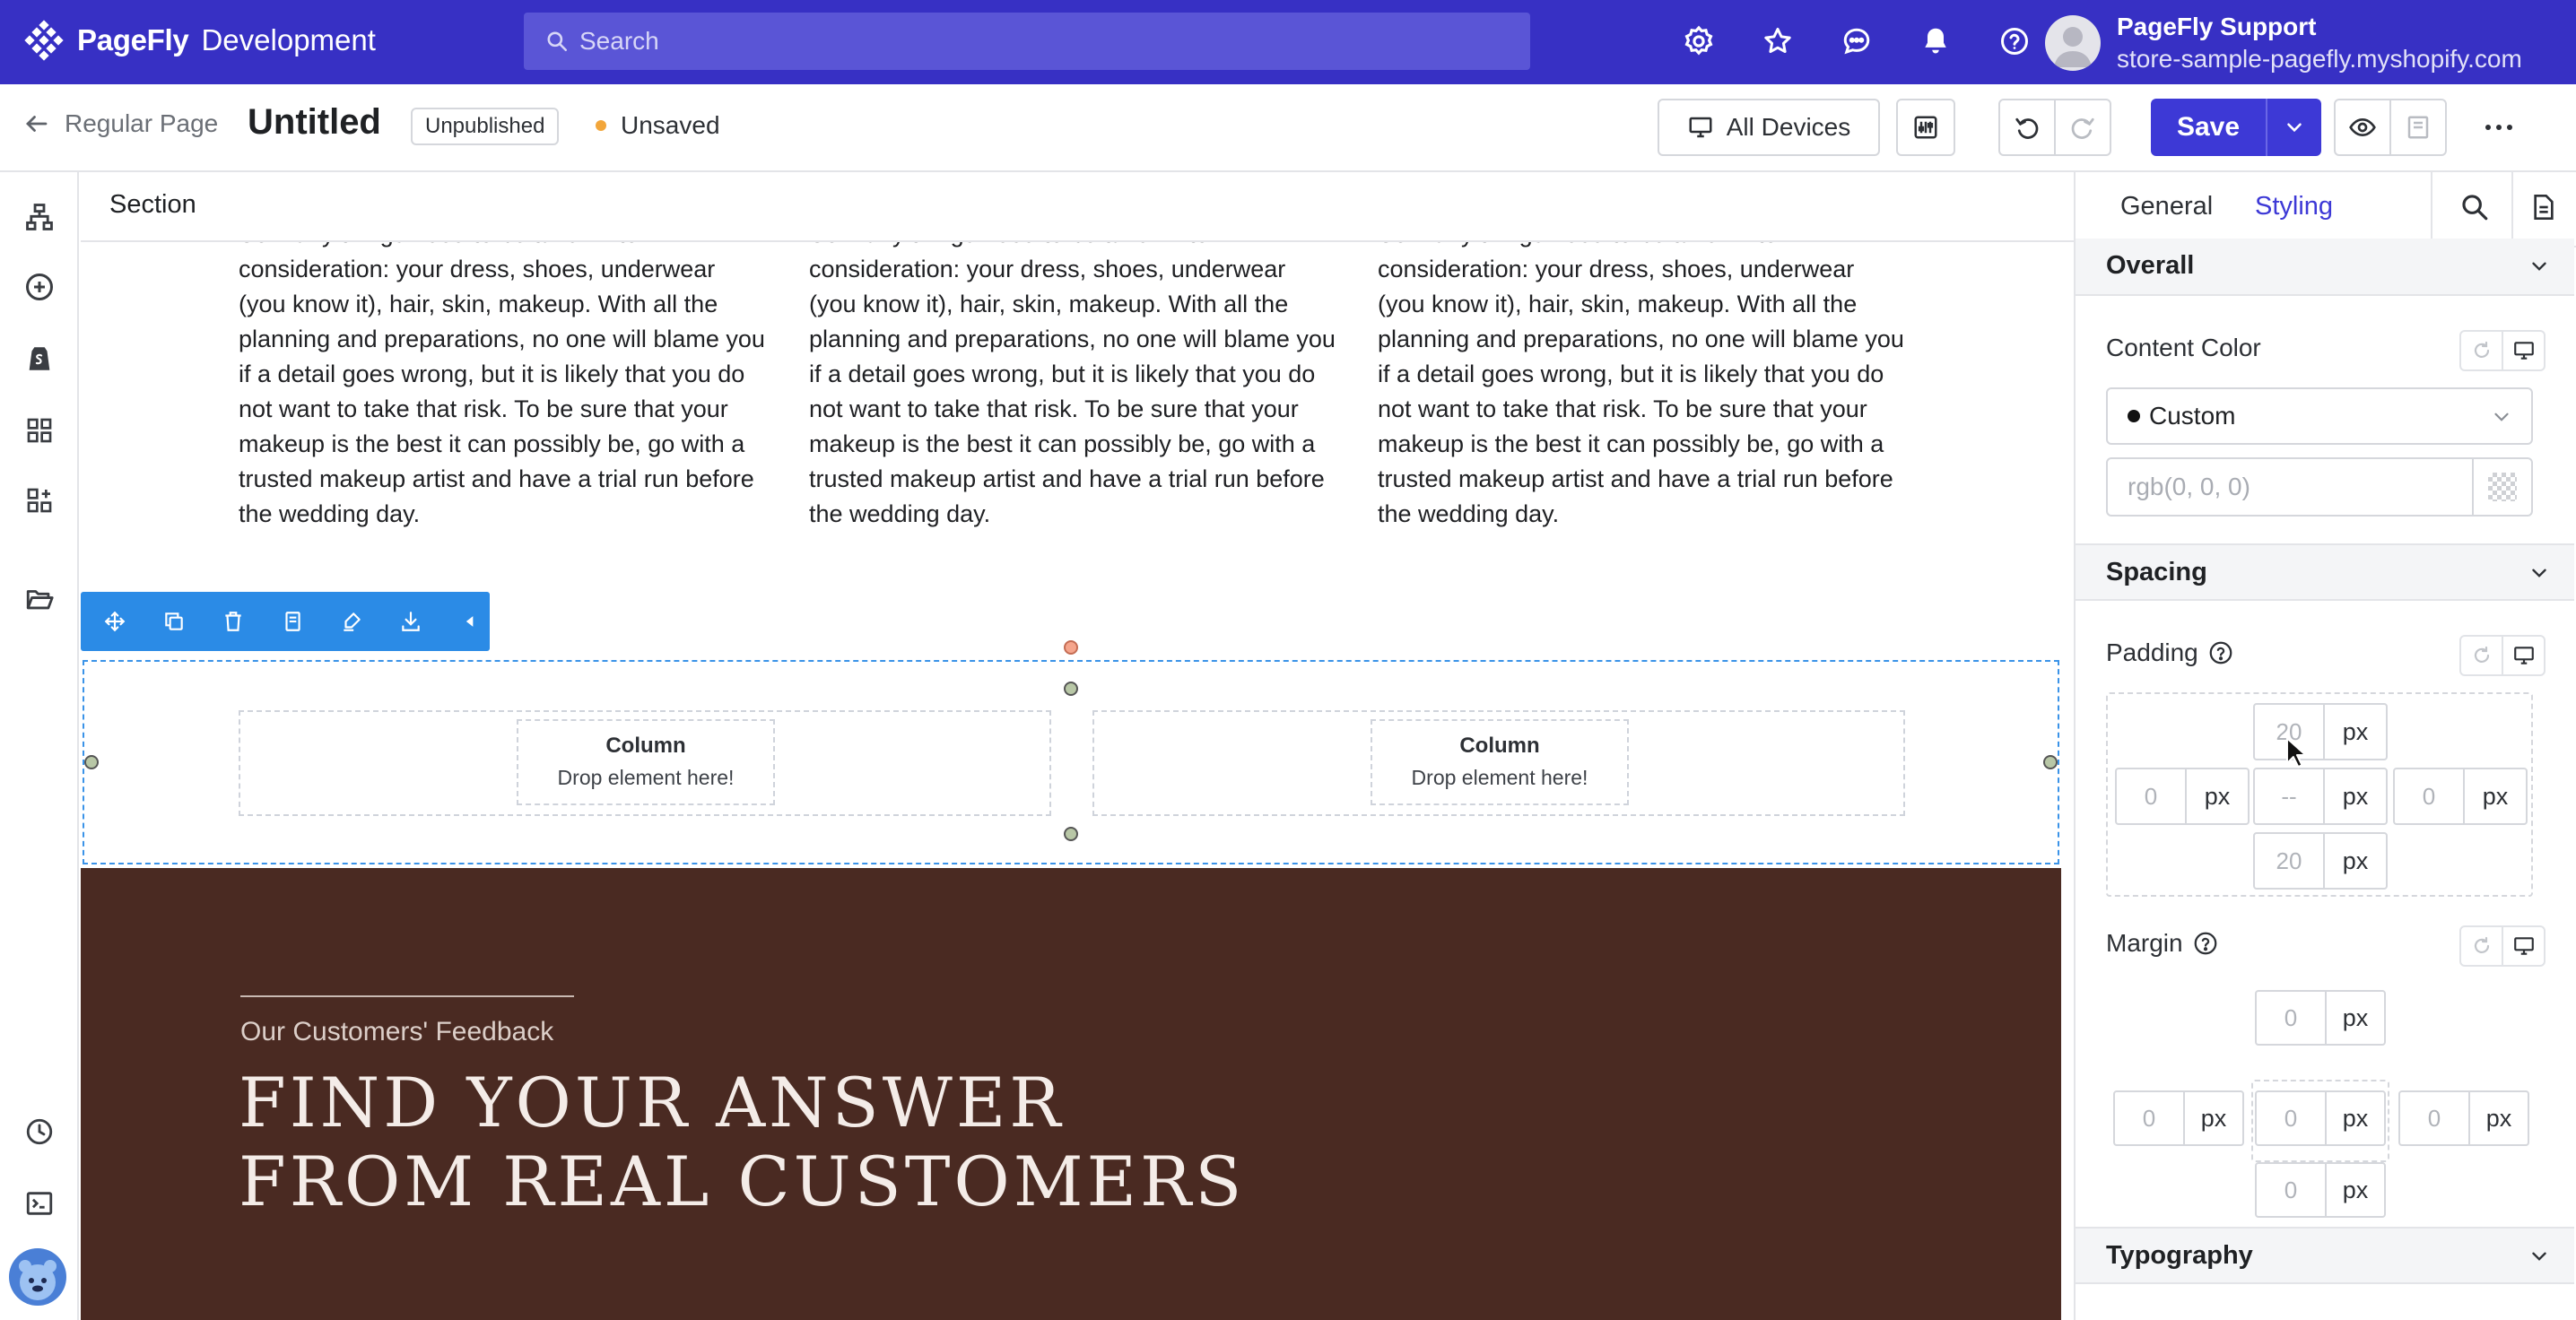  I want to click on publish-button, so click(2418, 127).